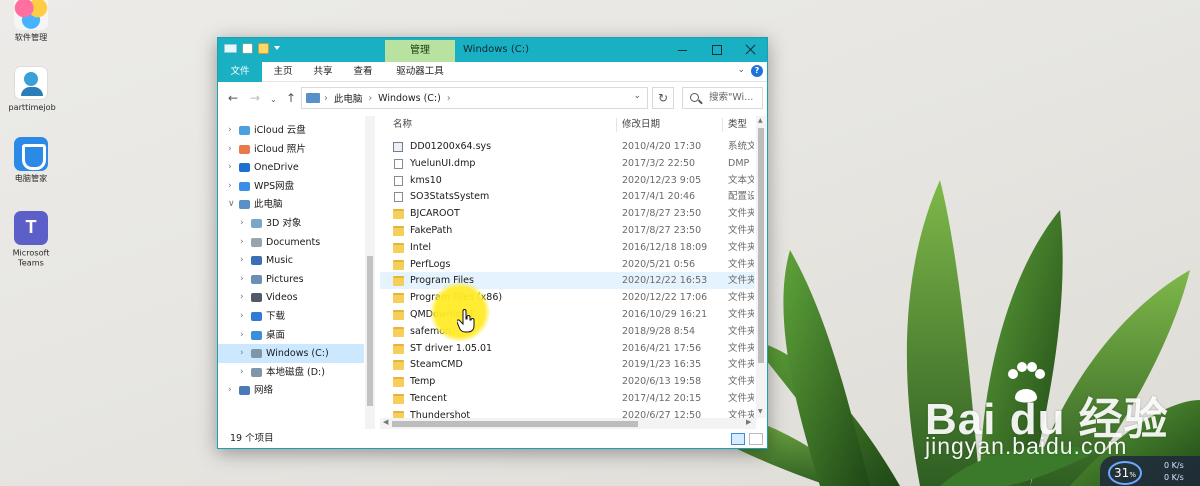  Describe the element at coordinates (291, 223) in the screenshot. I see `nav-item: › 3D 对象` at that location.